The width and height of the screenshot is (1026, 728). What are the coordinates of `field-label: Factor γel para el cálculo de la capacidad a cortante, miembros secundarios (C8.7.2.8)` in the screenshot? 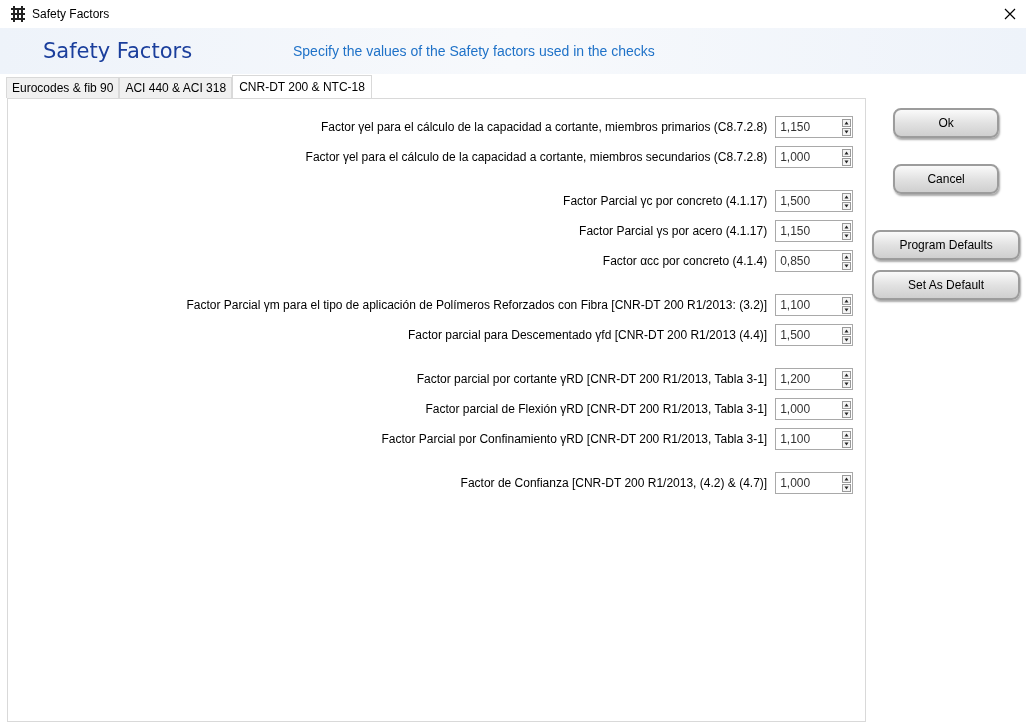 It's located at (536, 157).